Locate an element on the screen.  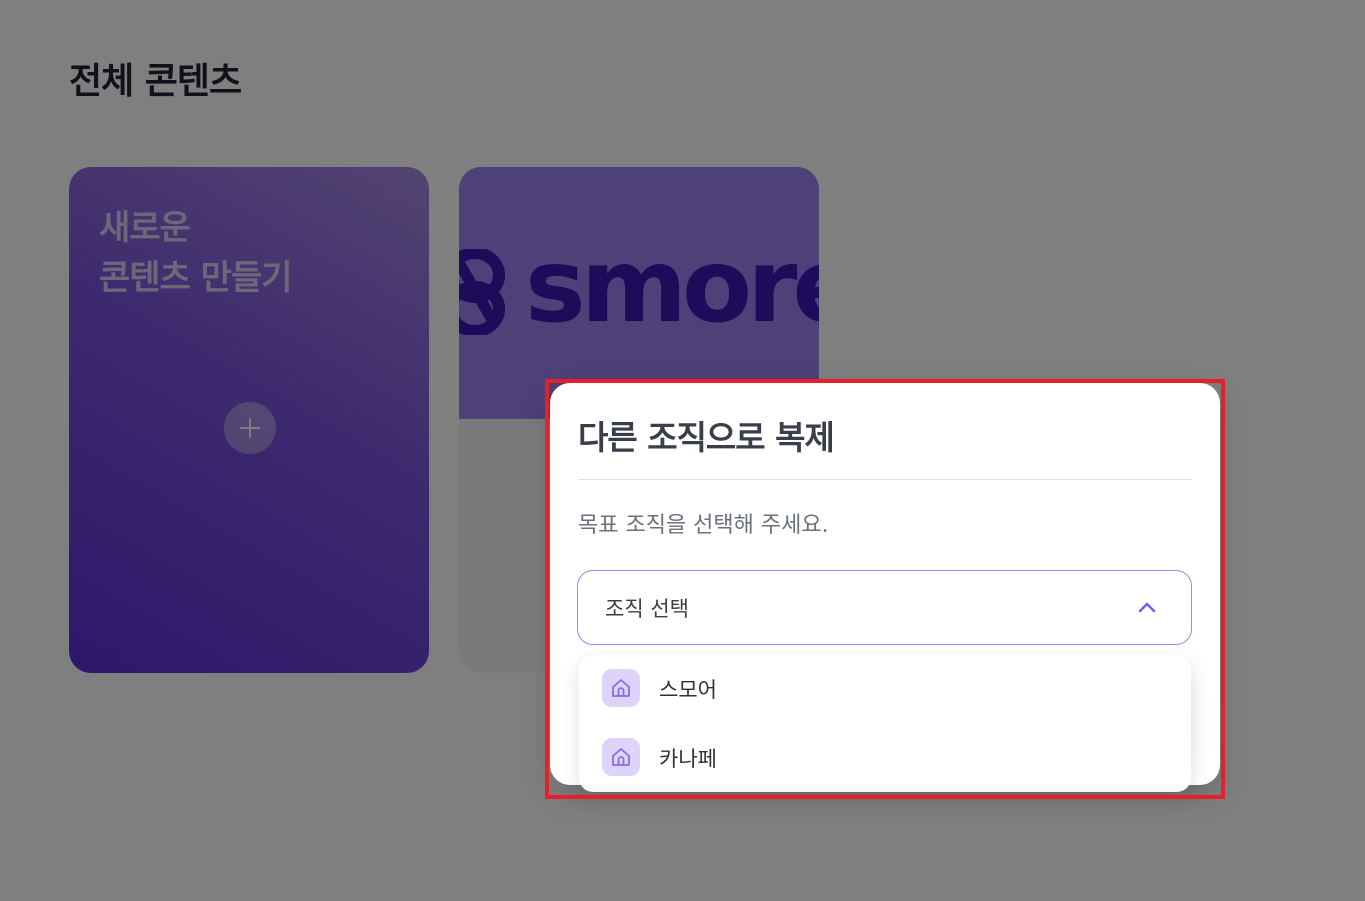
org-option-label: 스모어 is located at coordinates (688, 690).